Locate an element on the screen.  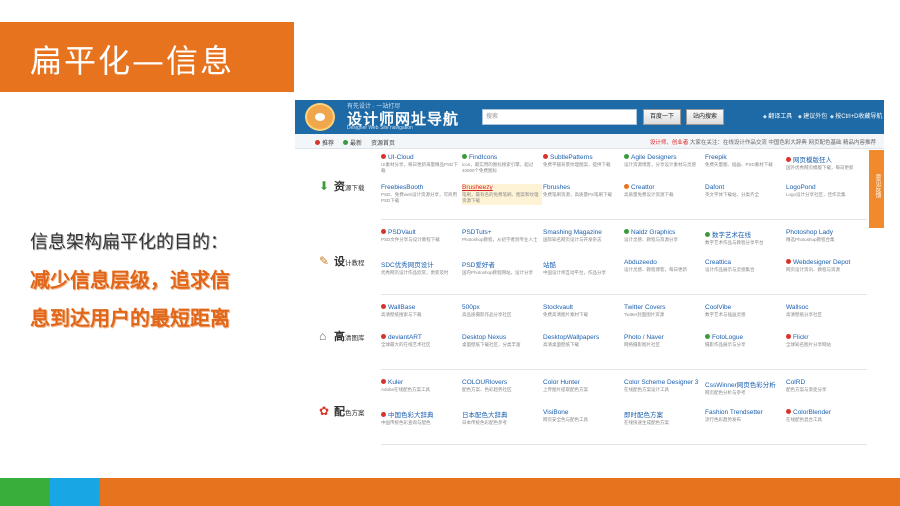
site-link-entry: deviantART 全球最大的在线艺术社区 is located at coordinates (421, 344).